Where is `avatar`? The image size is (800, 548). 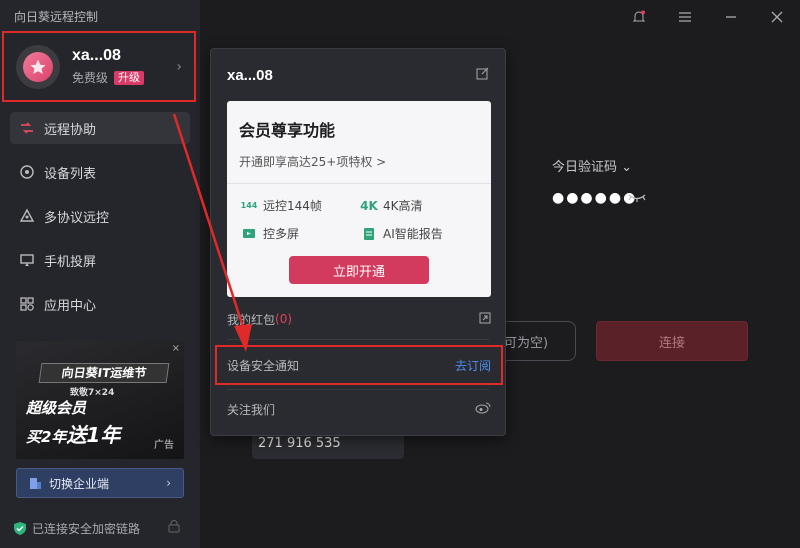
avatar is located at coordinates (38, 66).